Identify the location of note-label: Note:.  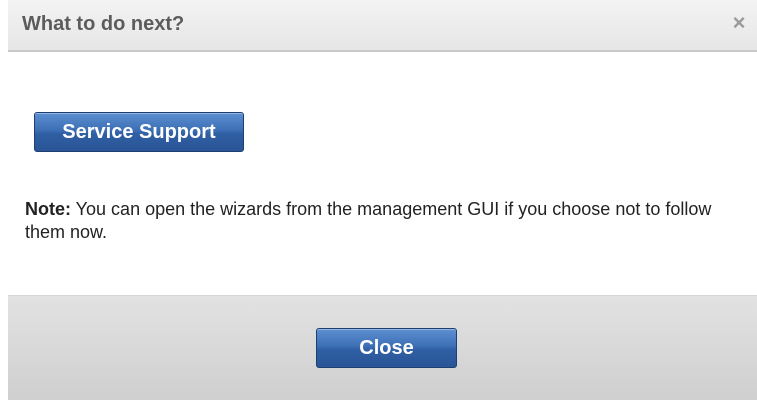
(48, 209).